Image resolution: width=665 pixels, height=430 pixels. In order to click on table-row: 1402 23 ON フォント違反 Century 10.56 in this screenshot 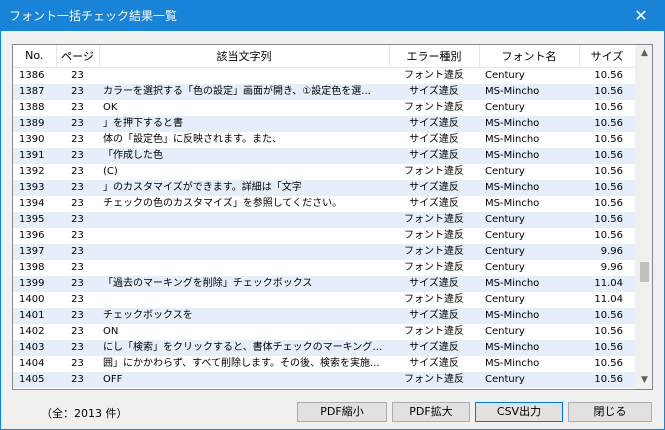, I will do `click(324, 332)`.